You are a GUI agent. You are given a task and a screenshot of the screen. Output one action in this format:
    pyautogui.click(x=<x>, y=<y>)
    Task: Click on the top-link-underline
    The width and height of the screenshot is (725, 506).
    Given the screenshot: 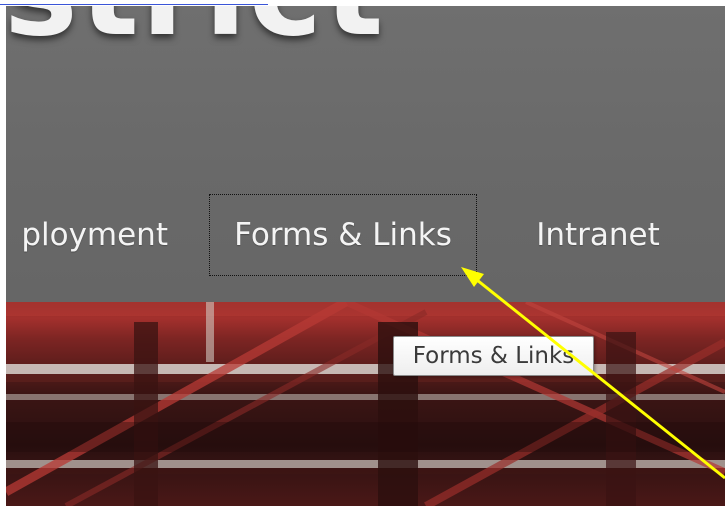 What is the action you would take?
    pyautogui.click(x=134, y=4)
    